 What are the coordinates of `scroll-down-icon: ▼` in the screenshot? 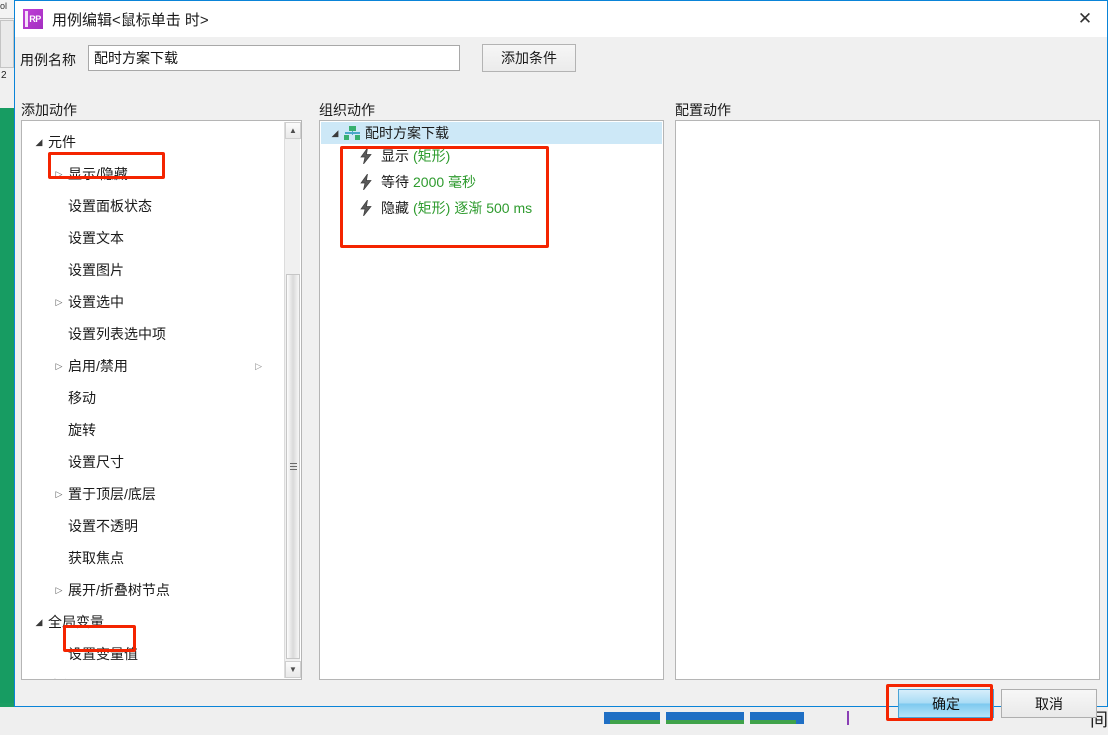 It's located at (293, 669).